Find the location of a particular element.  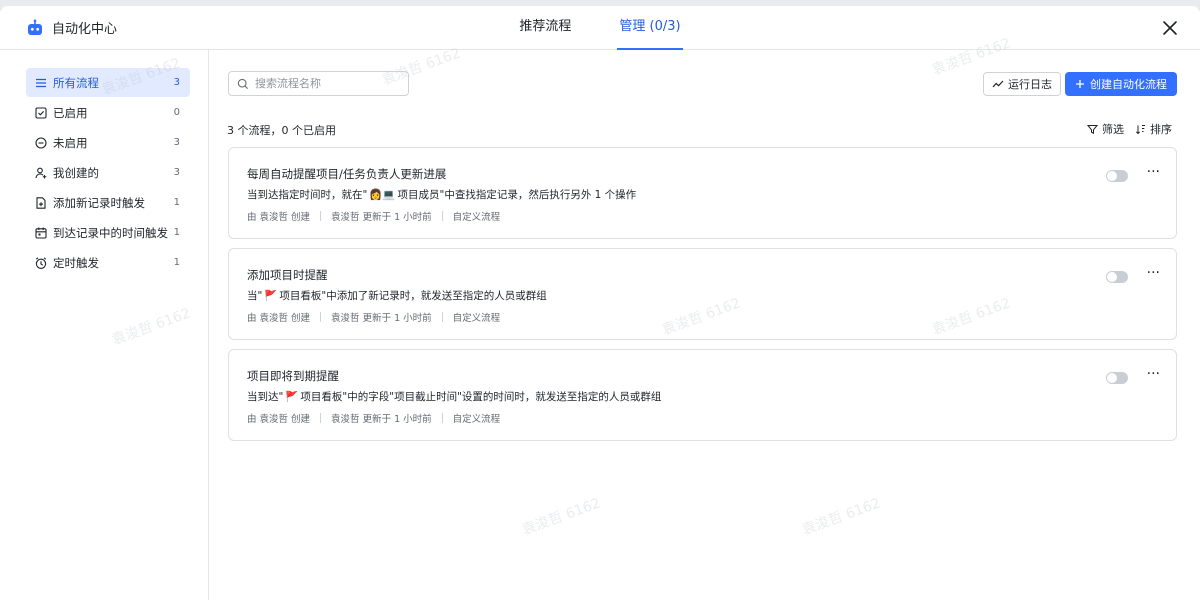

run-log-button: 运行日志 is located at coordinates (1022, 84).